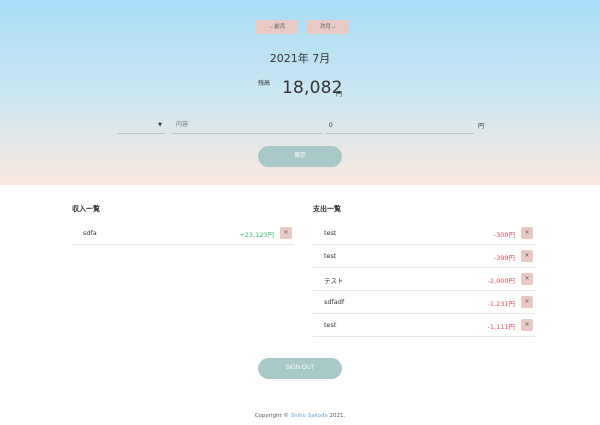 The image size is (600, 425). What do you see at coordinates (160, 125) in the screenshot?
I see `chevron-down-icon: ▼` at bounding box center [160, 125].